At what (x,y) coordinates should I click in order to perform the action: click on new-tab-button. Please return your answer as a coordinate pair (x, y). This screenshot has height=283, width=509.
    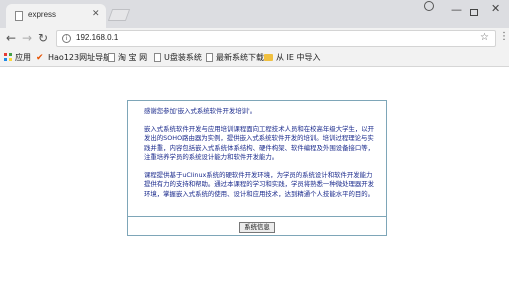
    Looking at the image, I should click on (119, 15).